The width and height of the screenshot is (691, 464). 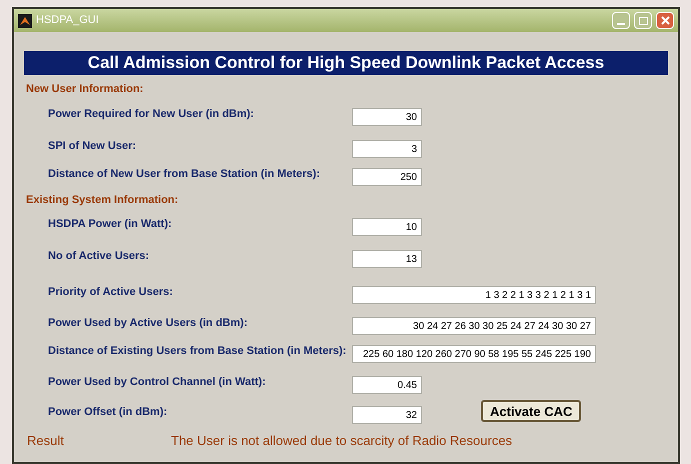 I want to click on value-field: 30 24 27 26 30 30 25 24 27 24 30 30 27, so click(x=474, y=326).